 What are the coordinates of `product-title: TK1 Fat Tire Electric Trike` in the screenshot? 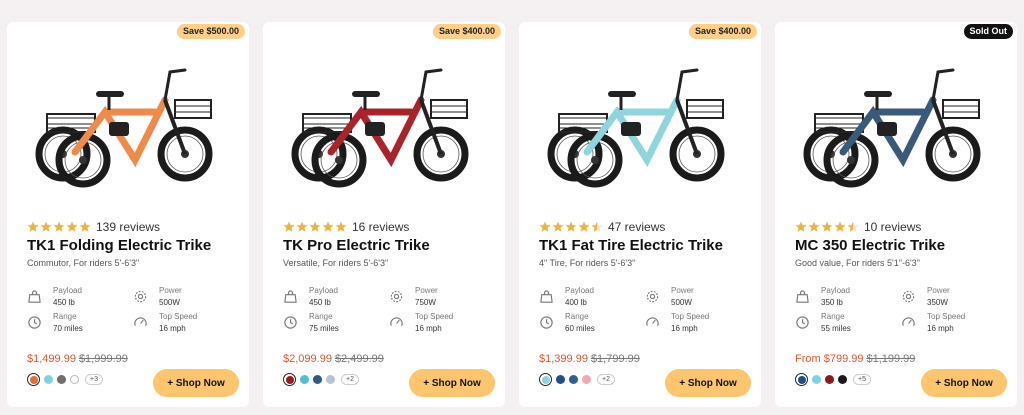 It's located at (631, 245).